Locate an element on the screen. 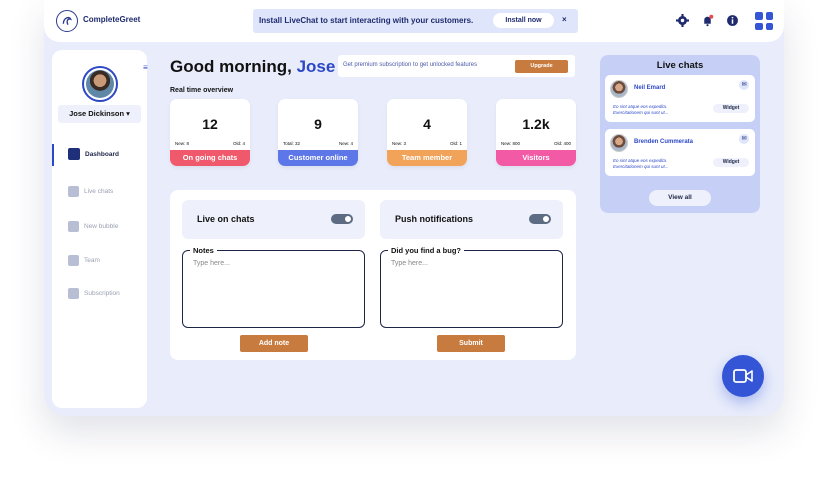 The image size is (828, 504). info-icon is located at coordinates (732, 20).